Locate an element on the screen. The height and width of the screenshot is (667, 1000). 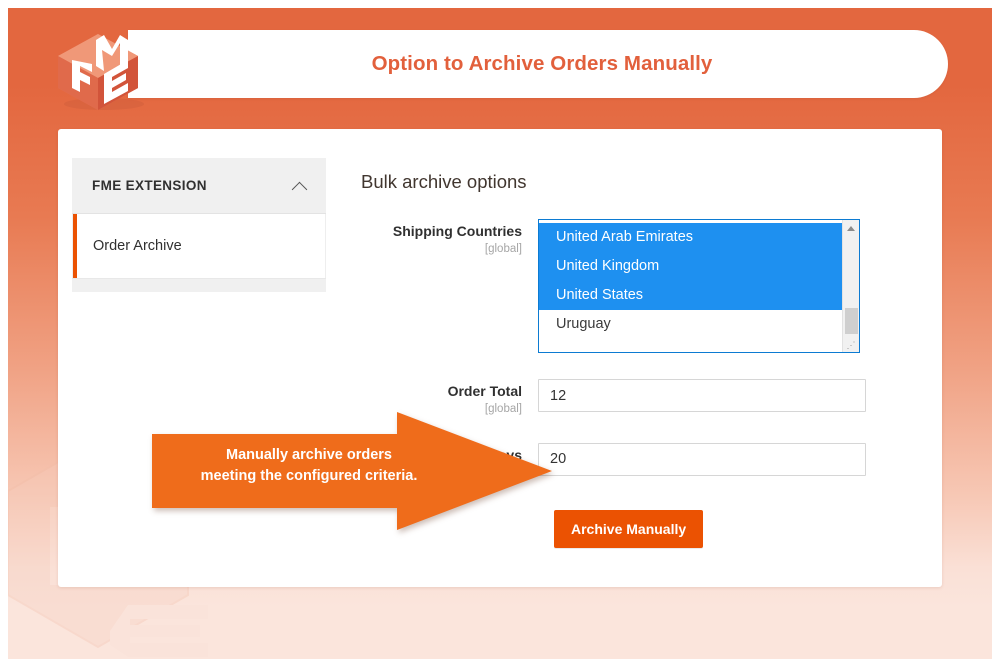
field-label-order-total: Order Total [global] is located at coordinates (443, 398).